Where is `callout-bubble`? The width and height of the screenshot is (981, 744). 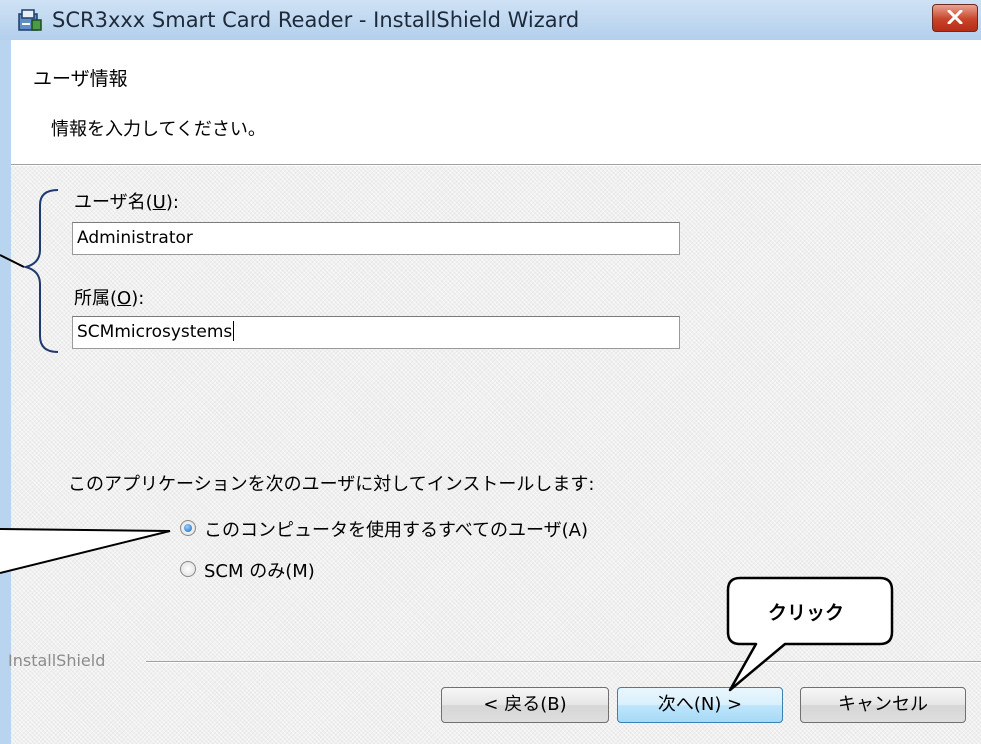
callout-bubble is located at coordinates (810, 634).